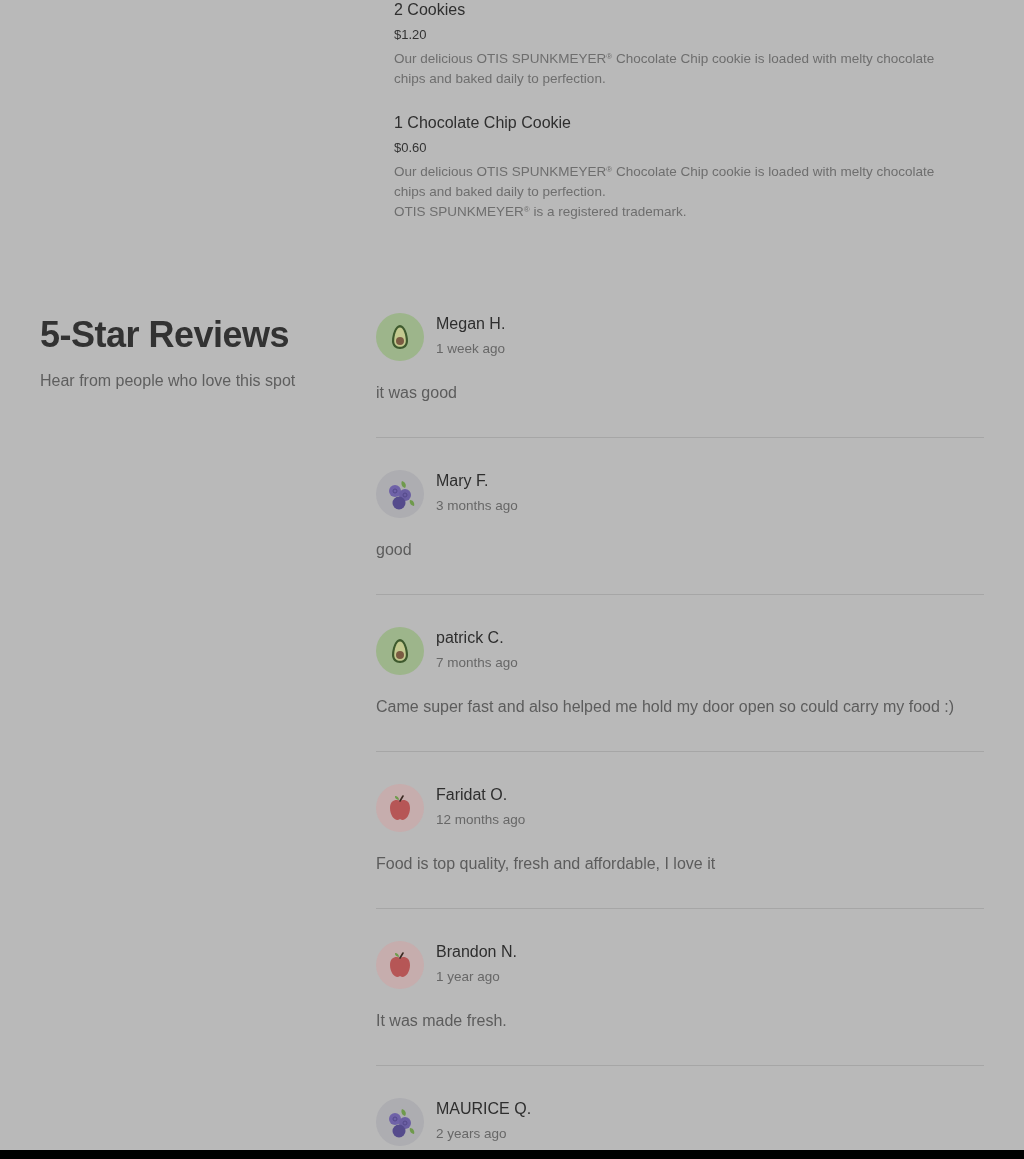 The width and height of the screenshot is (1024, 1159). Describe the element at coordinates (430, 10) in the screenshot. I see `item-name: 2 Cookies` at that location.